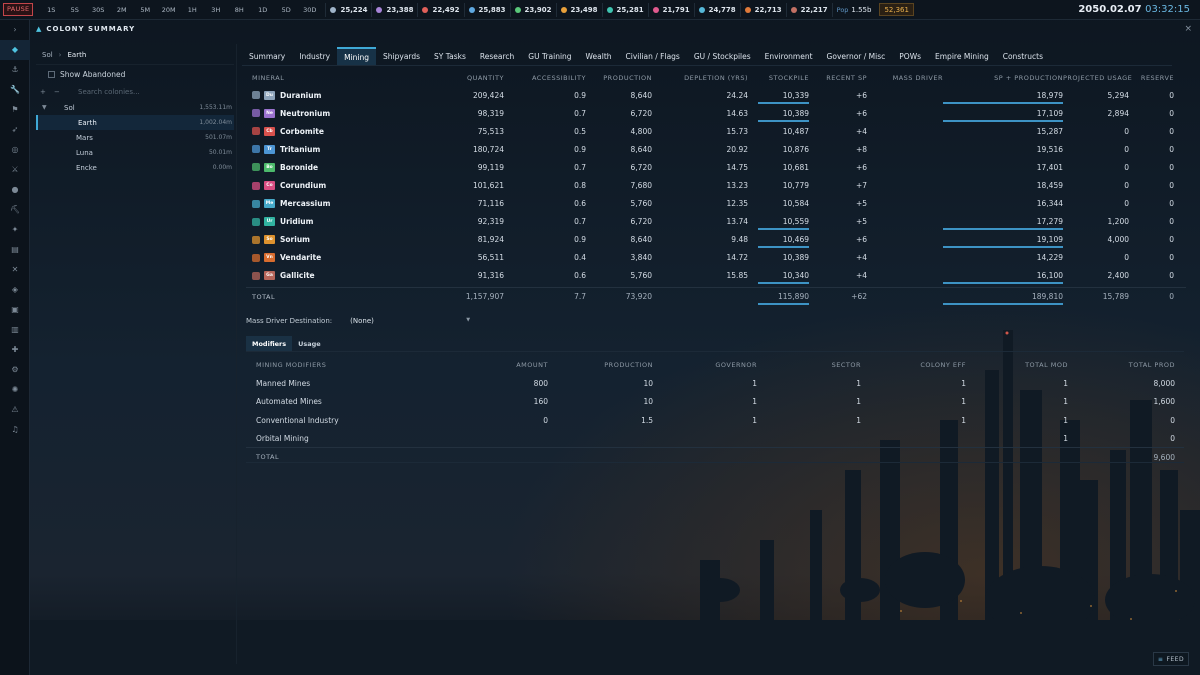 The height and width of the screenshot is (675, 1200). What do you see at coordinates (599, 56) in the screenshot?
I see `tab-wealth: Wealth` at bounding box center [599, 56].